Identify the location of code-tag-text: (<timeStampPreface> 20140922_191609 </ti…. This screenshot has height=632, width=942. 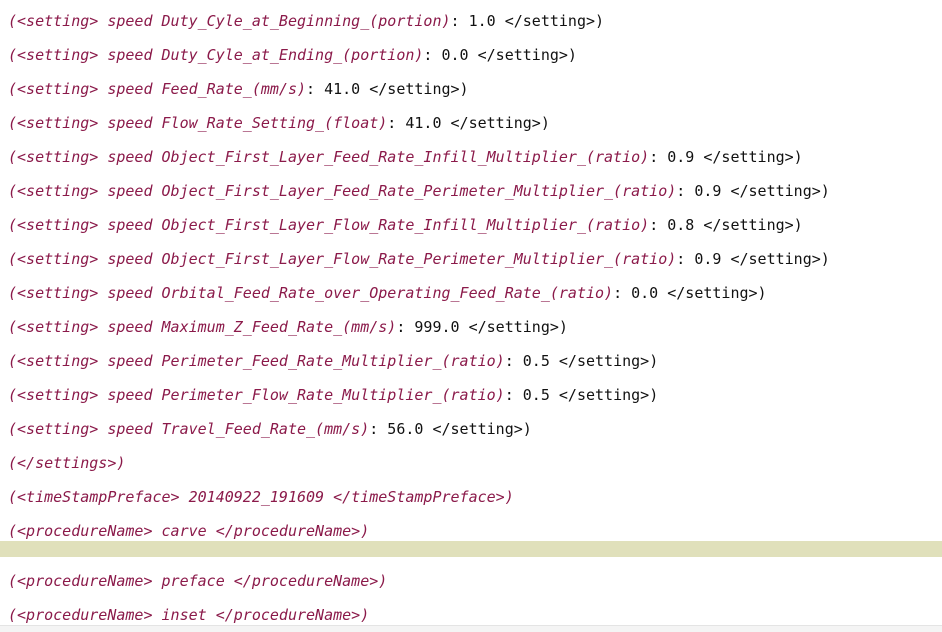
(261, 497).